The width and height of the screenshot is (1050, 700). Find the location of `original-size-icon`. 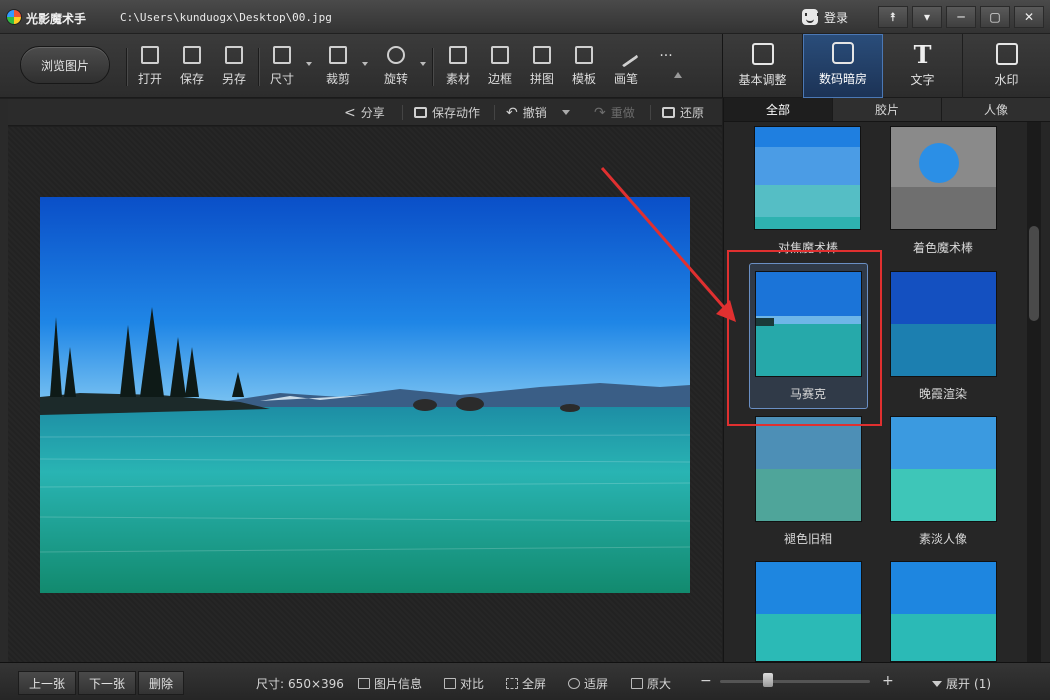

original-size-icon is located at coordinates (637, 683).